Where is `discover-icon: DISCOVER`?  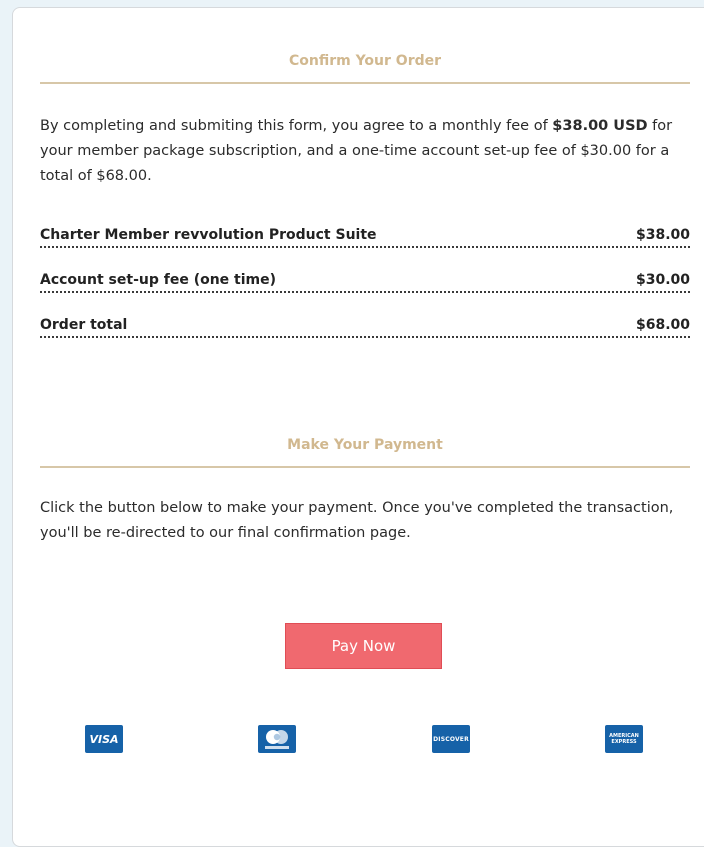
discover-icon: DISCOVER is located at coordinates (451, 739).